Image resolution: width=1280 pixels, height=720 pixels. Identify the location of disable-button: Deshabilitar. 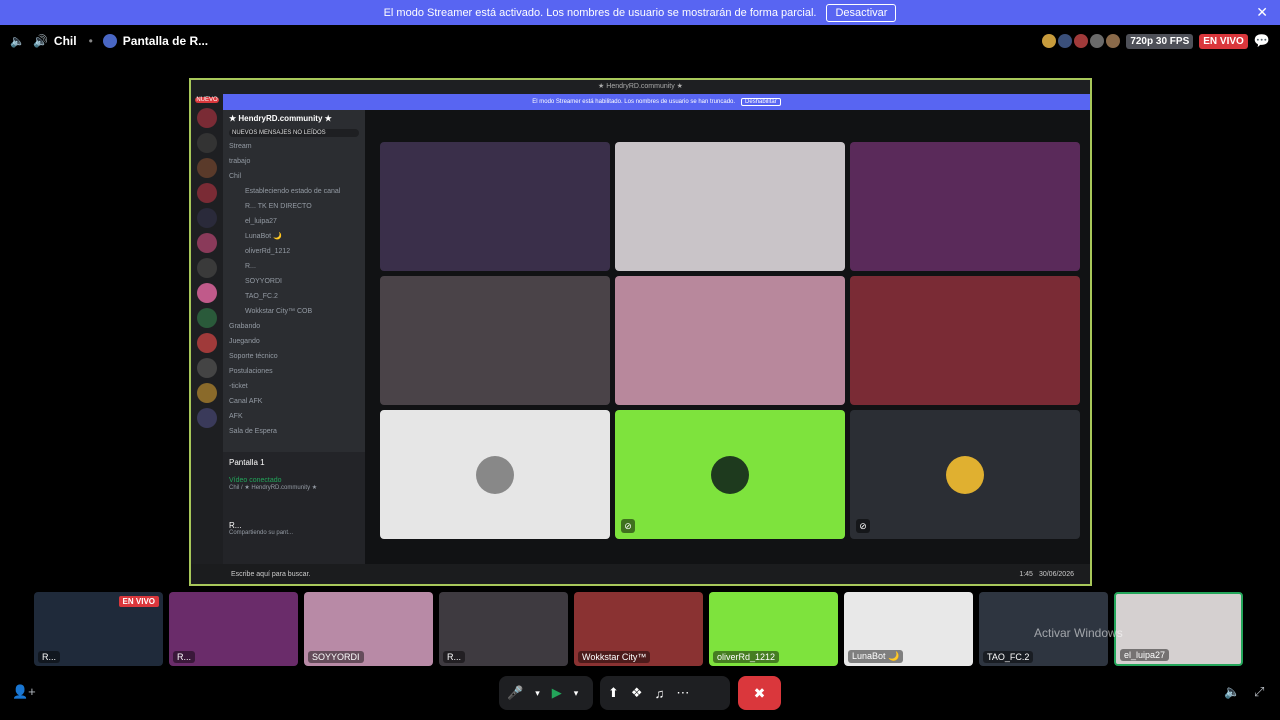
(761, 102).